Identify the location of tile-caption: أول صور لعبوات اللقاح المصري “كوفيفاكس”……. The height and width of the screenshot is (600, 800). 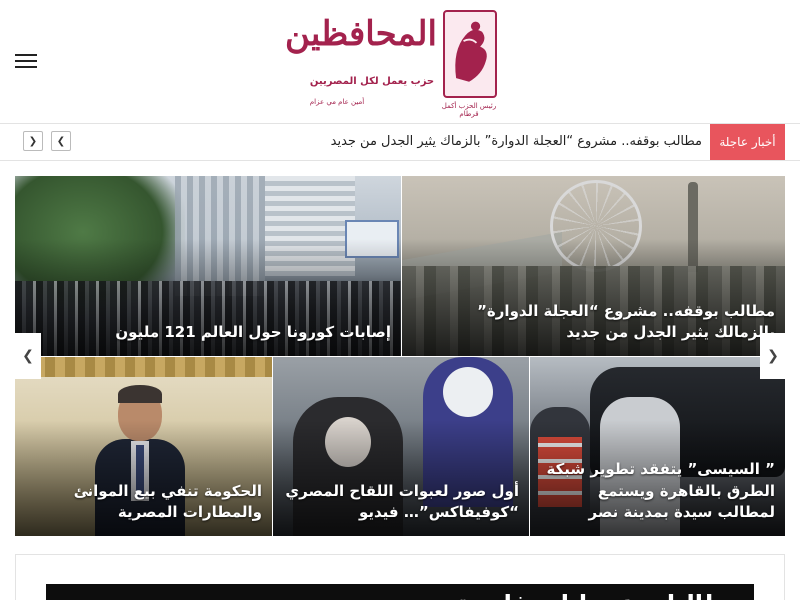
(401, 503).